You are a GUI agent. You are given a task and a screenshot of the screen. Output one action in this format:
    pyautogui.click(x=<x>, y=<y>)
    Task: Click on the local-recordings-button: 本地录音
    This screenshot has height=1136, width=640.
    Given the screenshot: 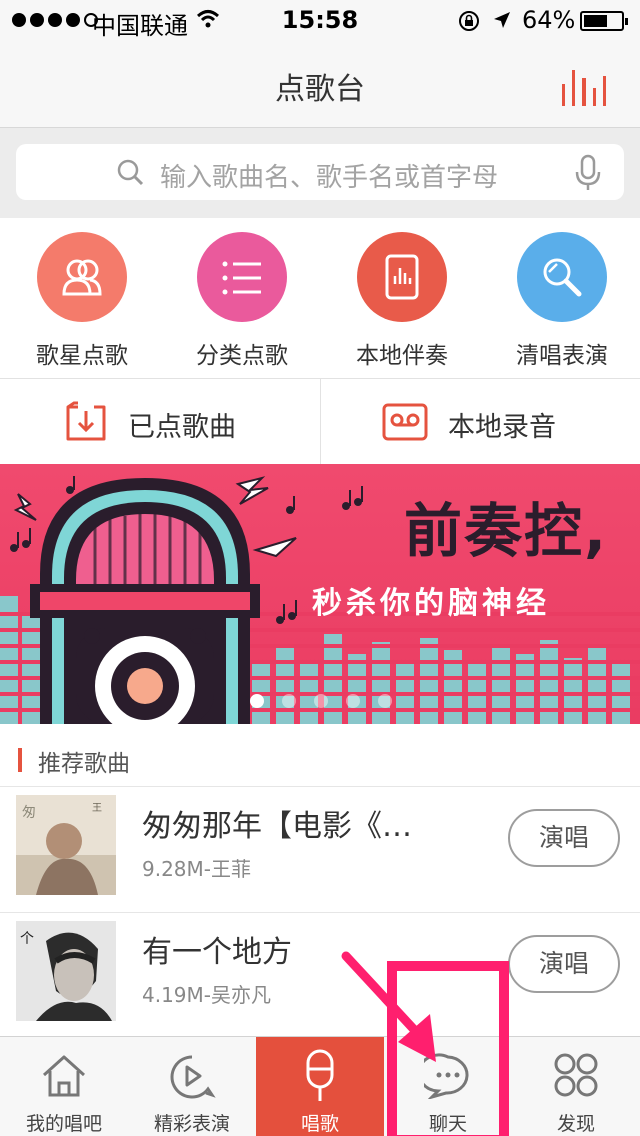 What is the action you would take?
    pyautogui.click(x=480, y=422)
    